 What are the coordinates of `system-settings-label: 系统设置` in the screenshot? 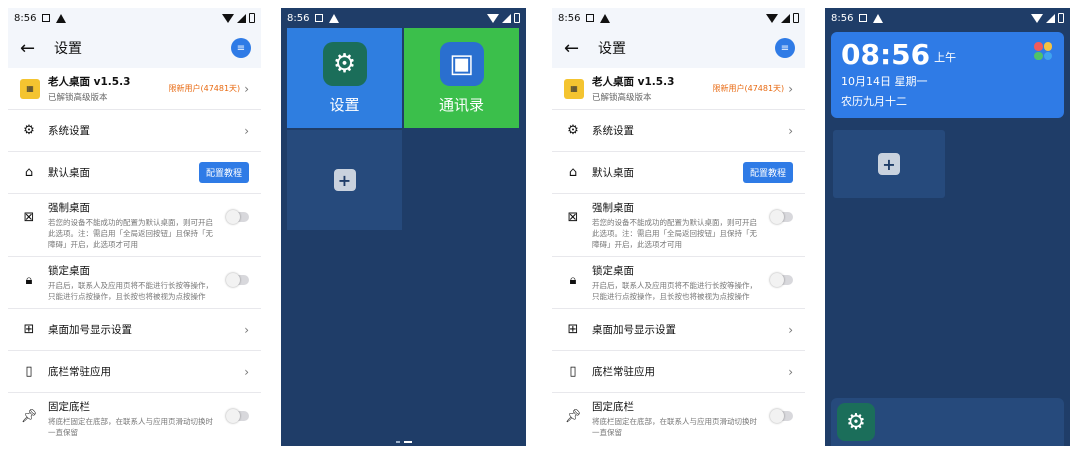 It's located at (613, 131).